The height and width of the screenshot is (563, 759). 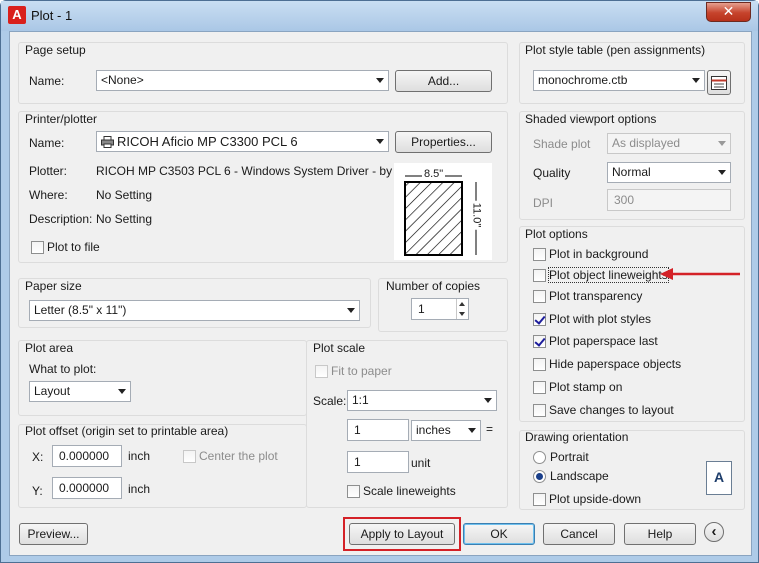 What do you see at coordinates (402, 534) in the screenshot?
I see `apply-to-layout-button: Apply to Layout` at bounding box center [402, 534].